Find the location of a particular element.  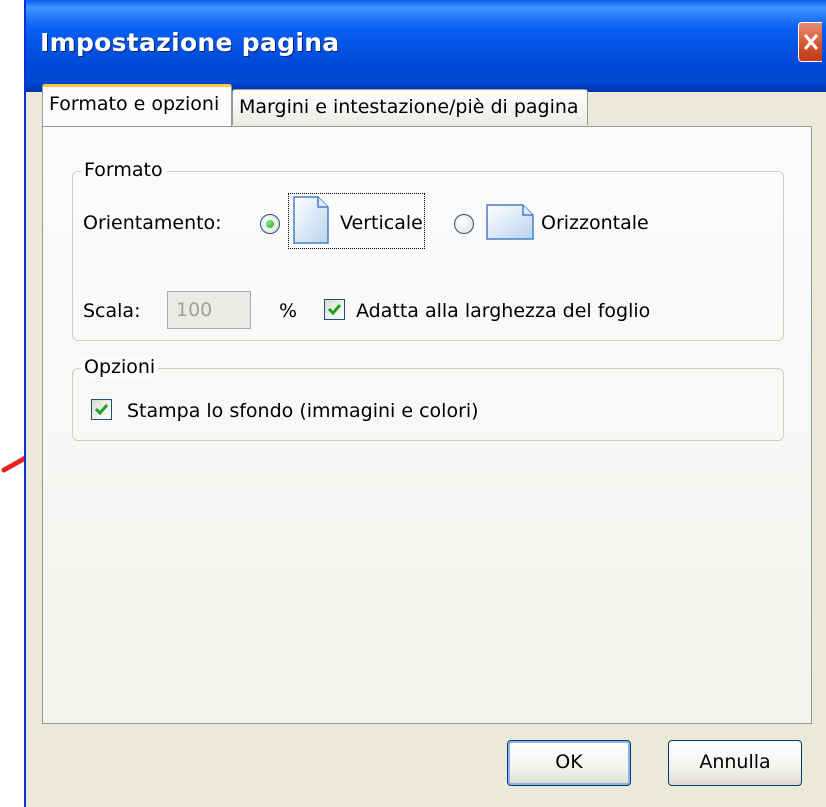

close-button is located at coordinates (810, 42).